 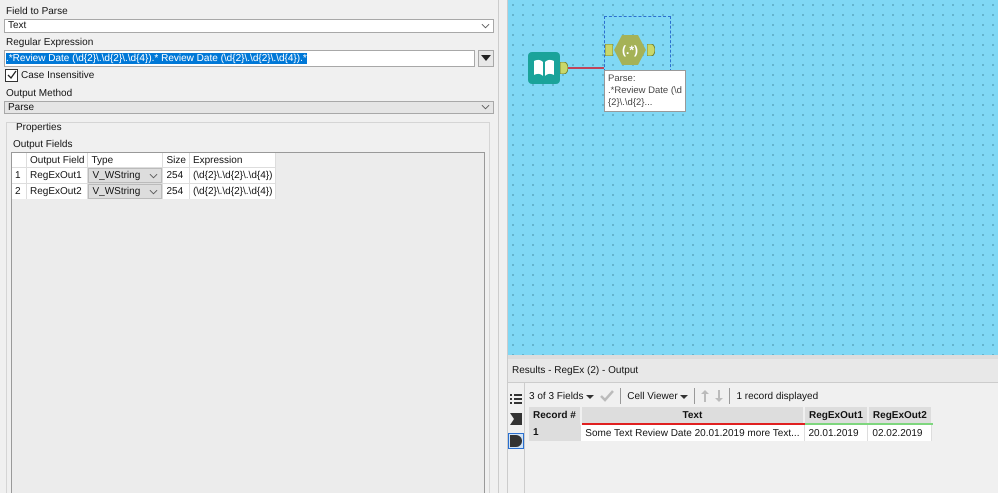 I want to click on results-title: Results - RegEx (2) - Output, so click(x=753, y=371).